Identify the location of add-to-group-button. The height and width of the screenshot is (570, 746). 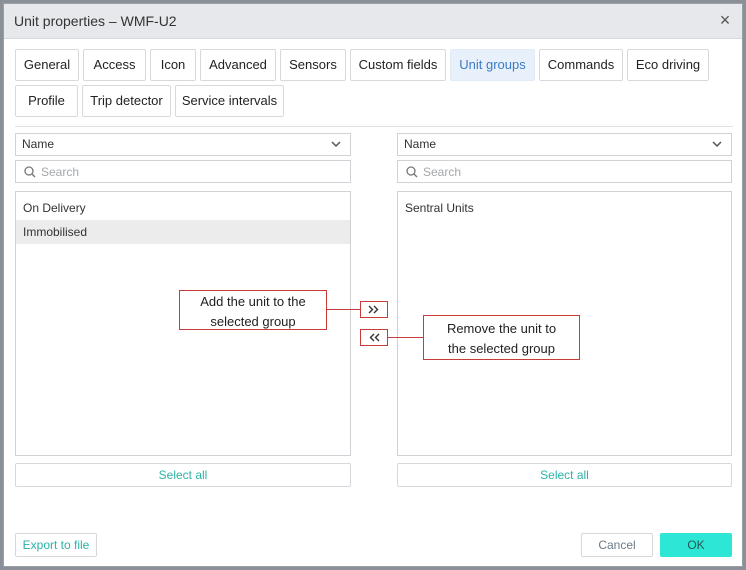
(374, 309).